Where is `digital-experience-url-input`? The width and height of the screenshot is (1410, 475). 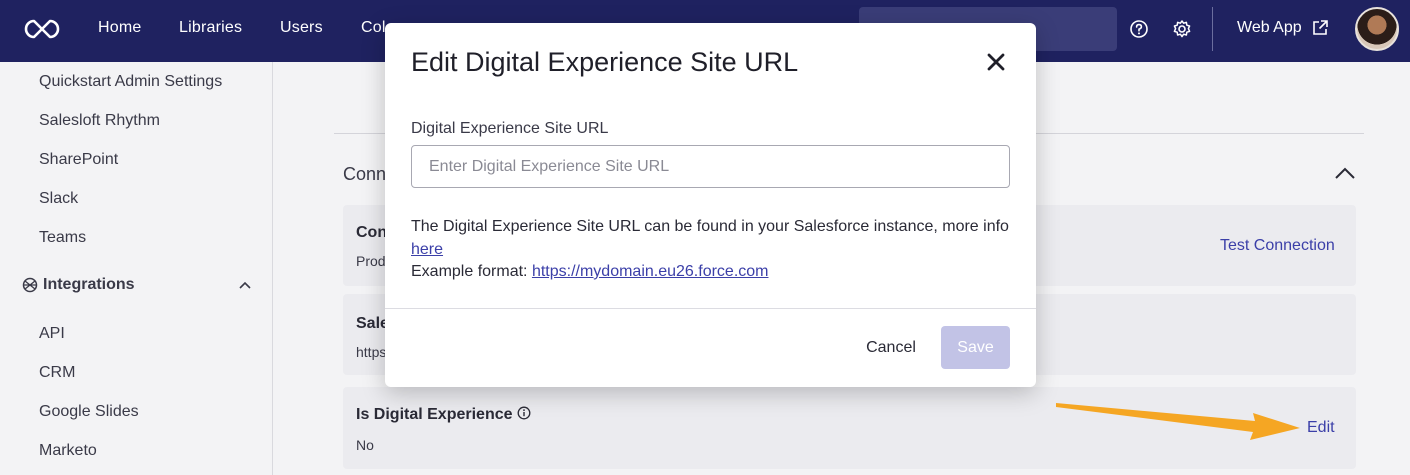 digital-experience-url-input is located at coordinates (710, 166).